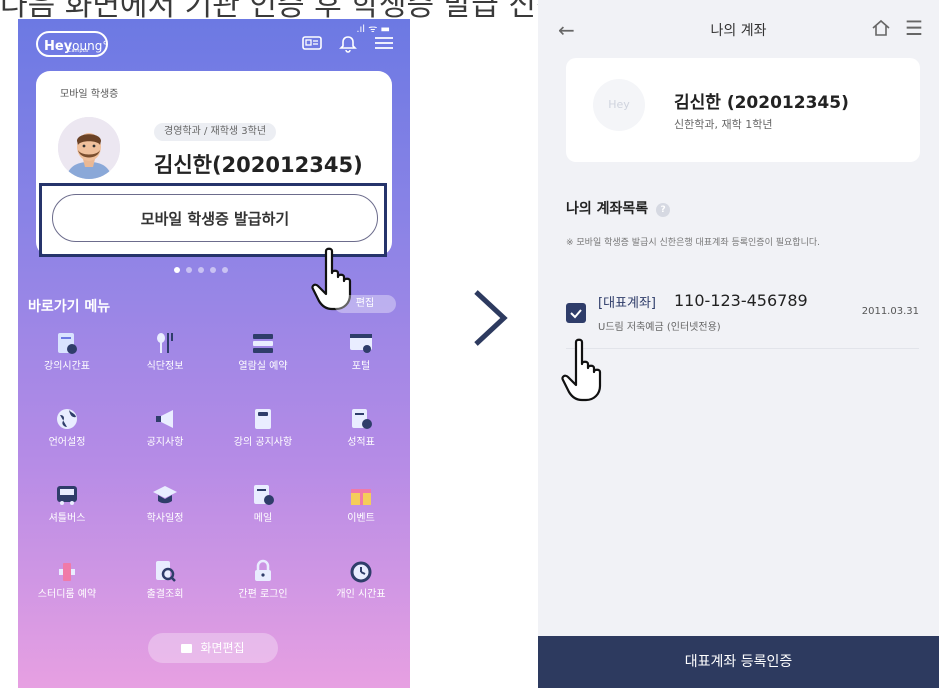 The width and height of the screenshot is (939, 688). I want to click on menu-item-academic-calendar: 학사일정, so click(165, 504).